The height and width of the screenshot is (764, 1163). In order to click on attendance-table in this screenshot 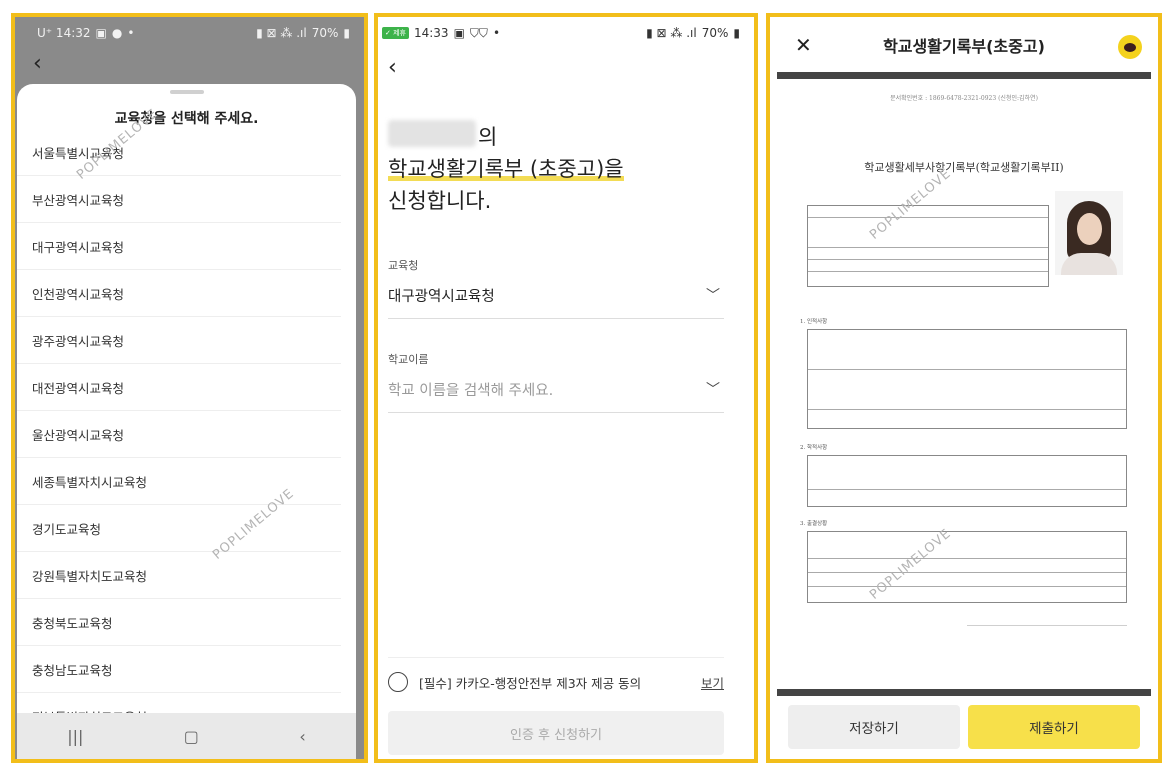, I will do `click(967, 567)`.